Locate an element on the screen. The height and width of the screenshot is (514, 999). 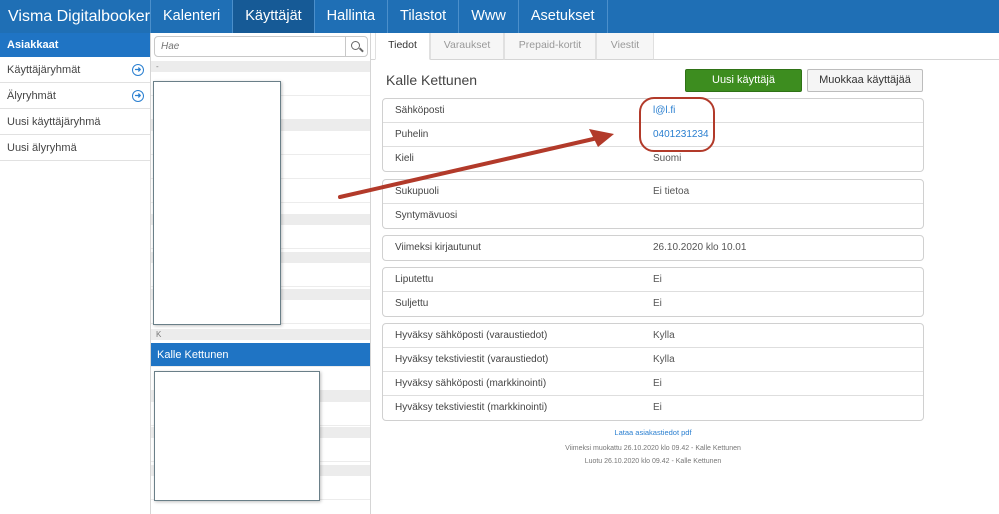
nav-kayttajat: Käyttäjät is located at coordinates (274, 16).